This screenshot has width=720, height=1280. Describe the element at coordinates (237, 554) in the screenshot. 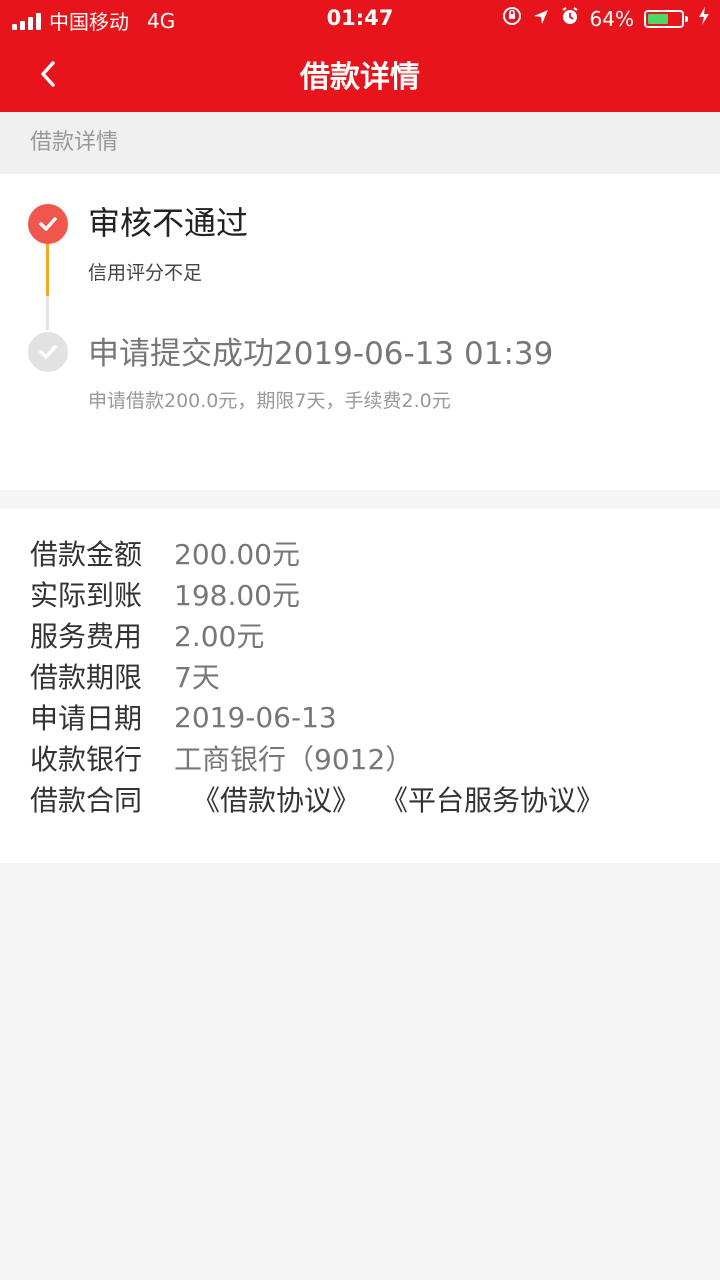

I see `detail-value: 200.00元` at that location.